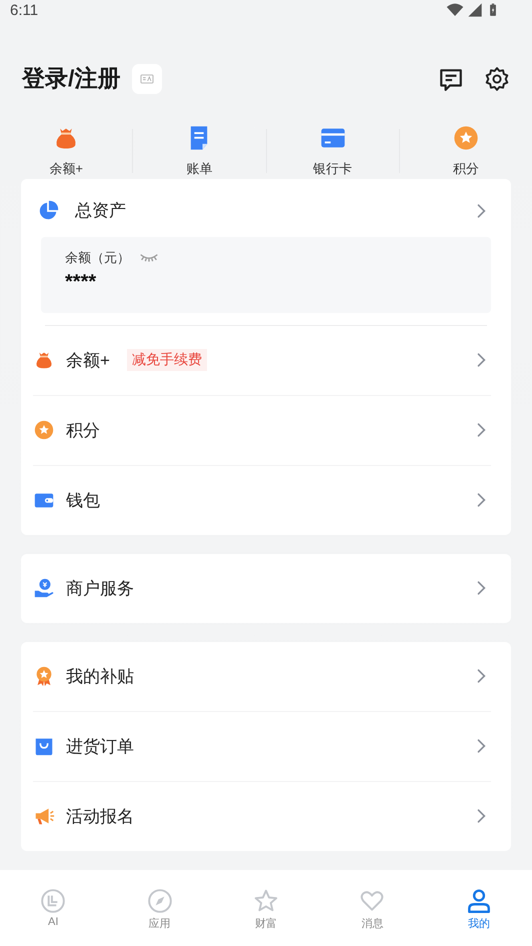 This screenshot has width=532, height=946. What do you see at coordinates (199, 151) in the screenshot?
I see `shortcut-button: 账单` at bounding box center [199, 151].